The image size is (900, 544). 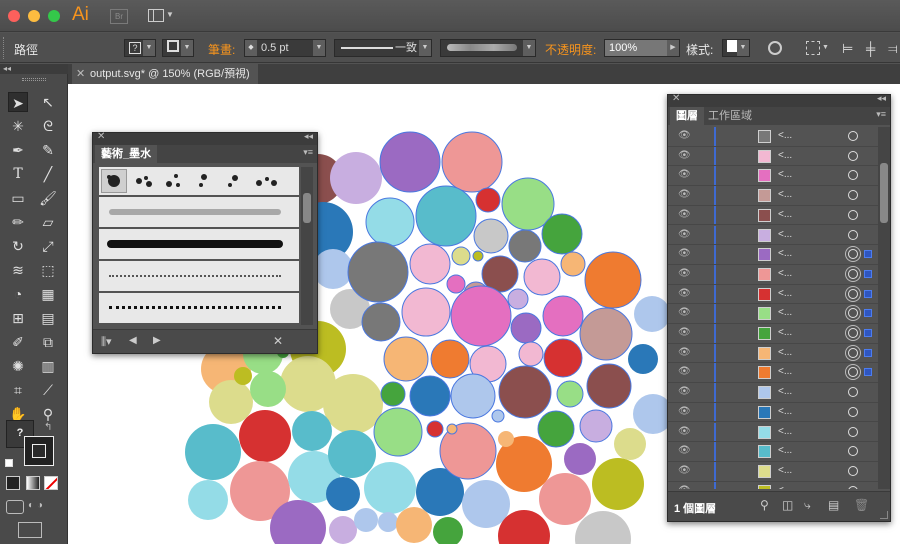 What do you see at coordinates (813, 48) in the screenshot?
I see `align-to-selection-icon` at bounding box center [813, 48].